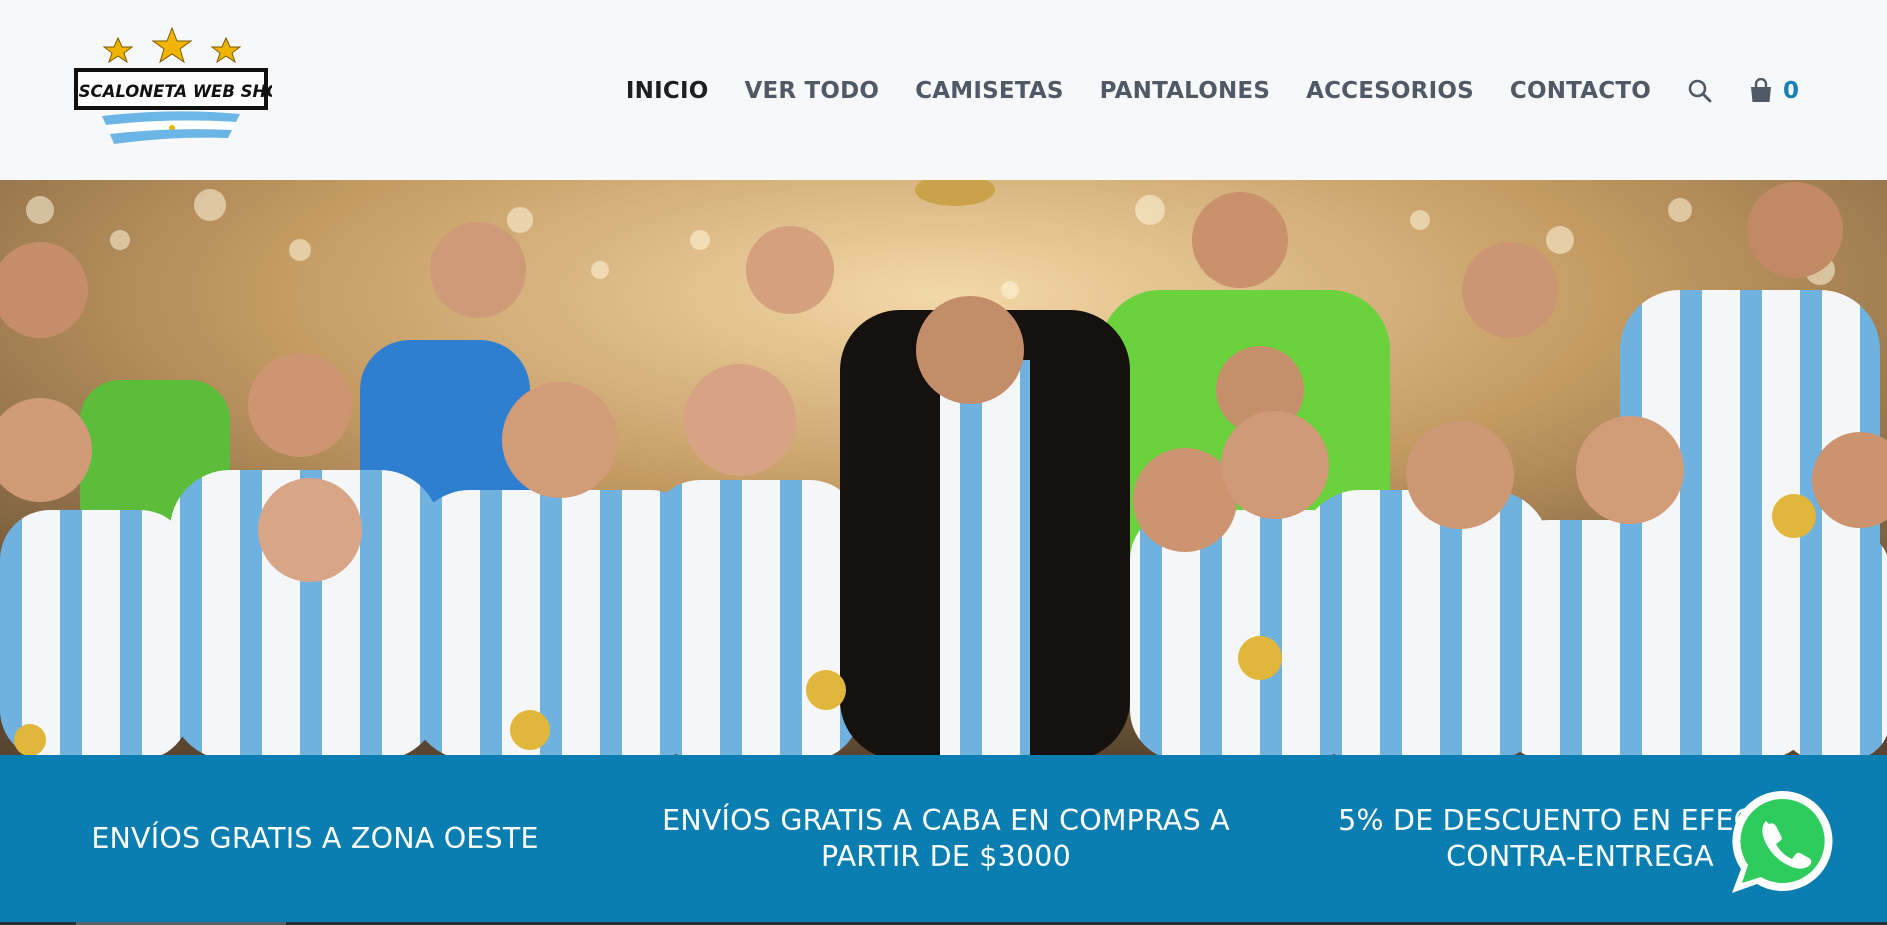 Image resolution: width=1887 pixels, height=925 pixels. I want to click on search-icon, so click(1700, 91).